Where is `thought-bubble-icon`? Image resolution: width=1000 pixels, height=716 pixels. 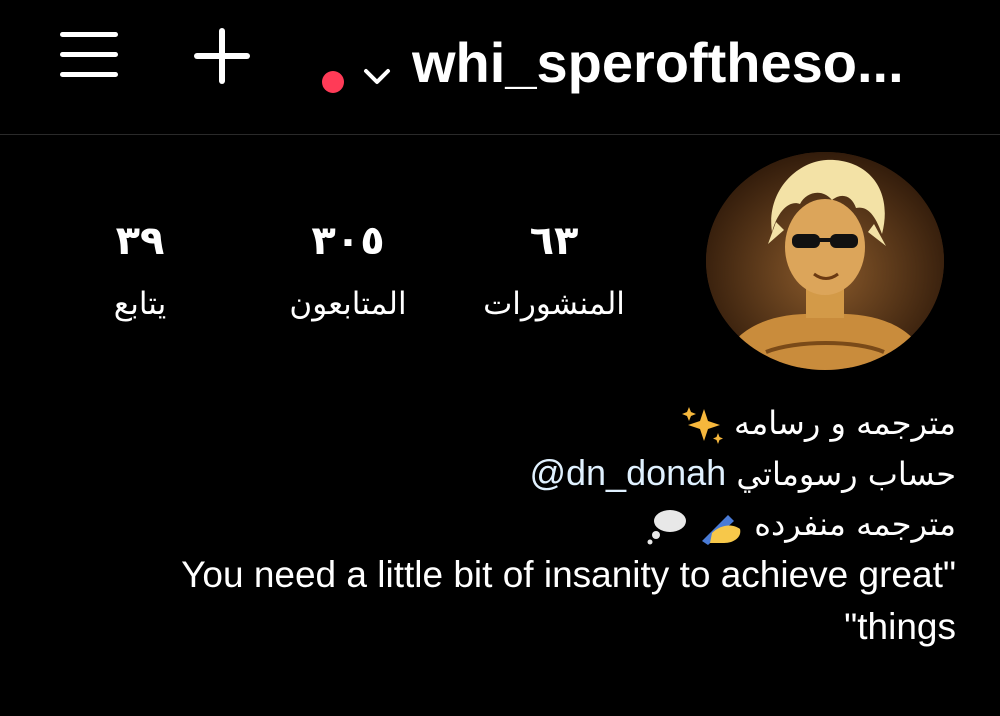
thought-bubble-icon is located at coordinates (666, 527).